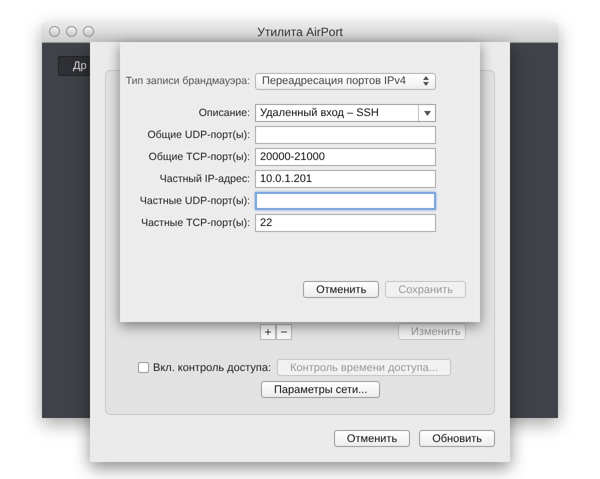  Describe the element at coordinates (224, 113) in the screenshot. I see `field-label: Описание:` at that location.